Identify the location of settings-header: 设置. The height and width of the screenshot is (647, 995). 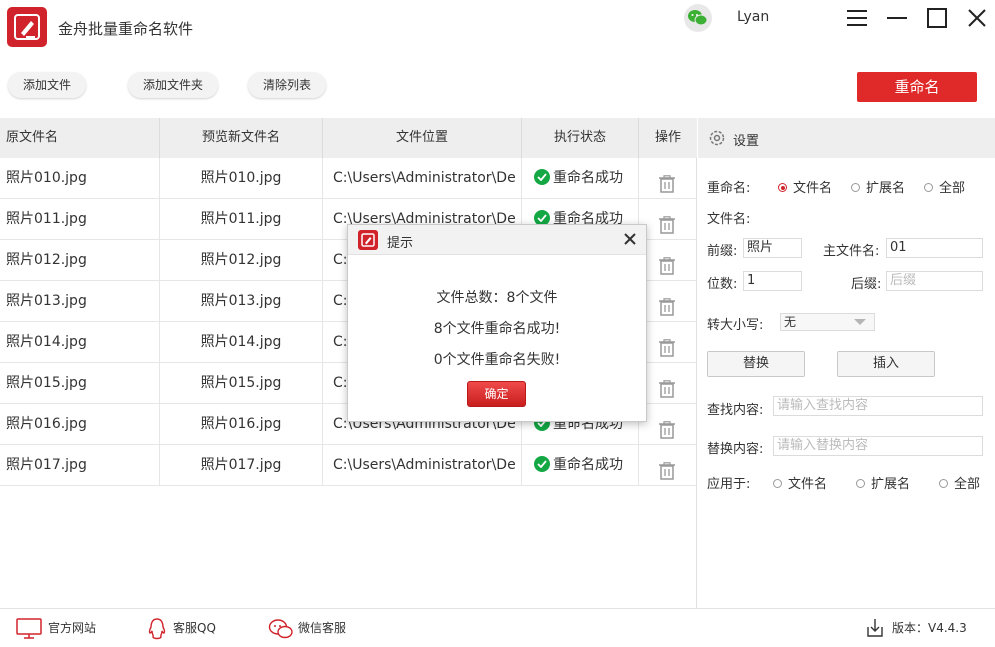
(846, 138).